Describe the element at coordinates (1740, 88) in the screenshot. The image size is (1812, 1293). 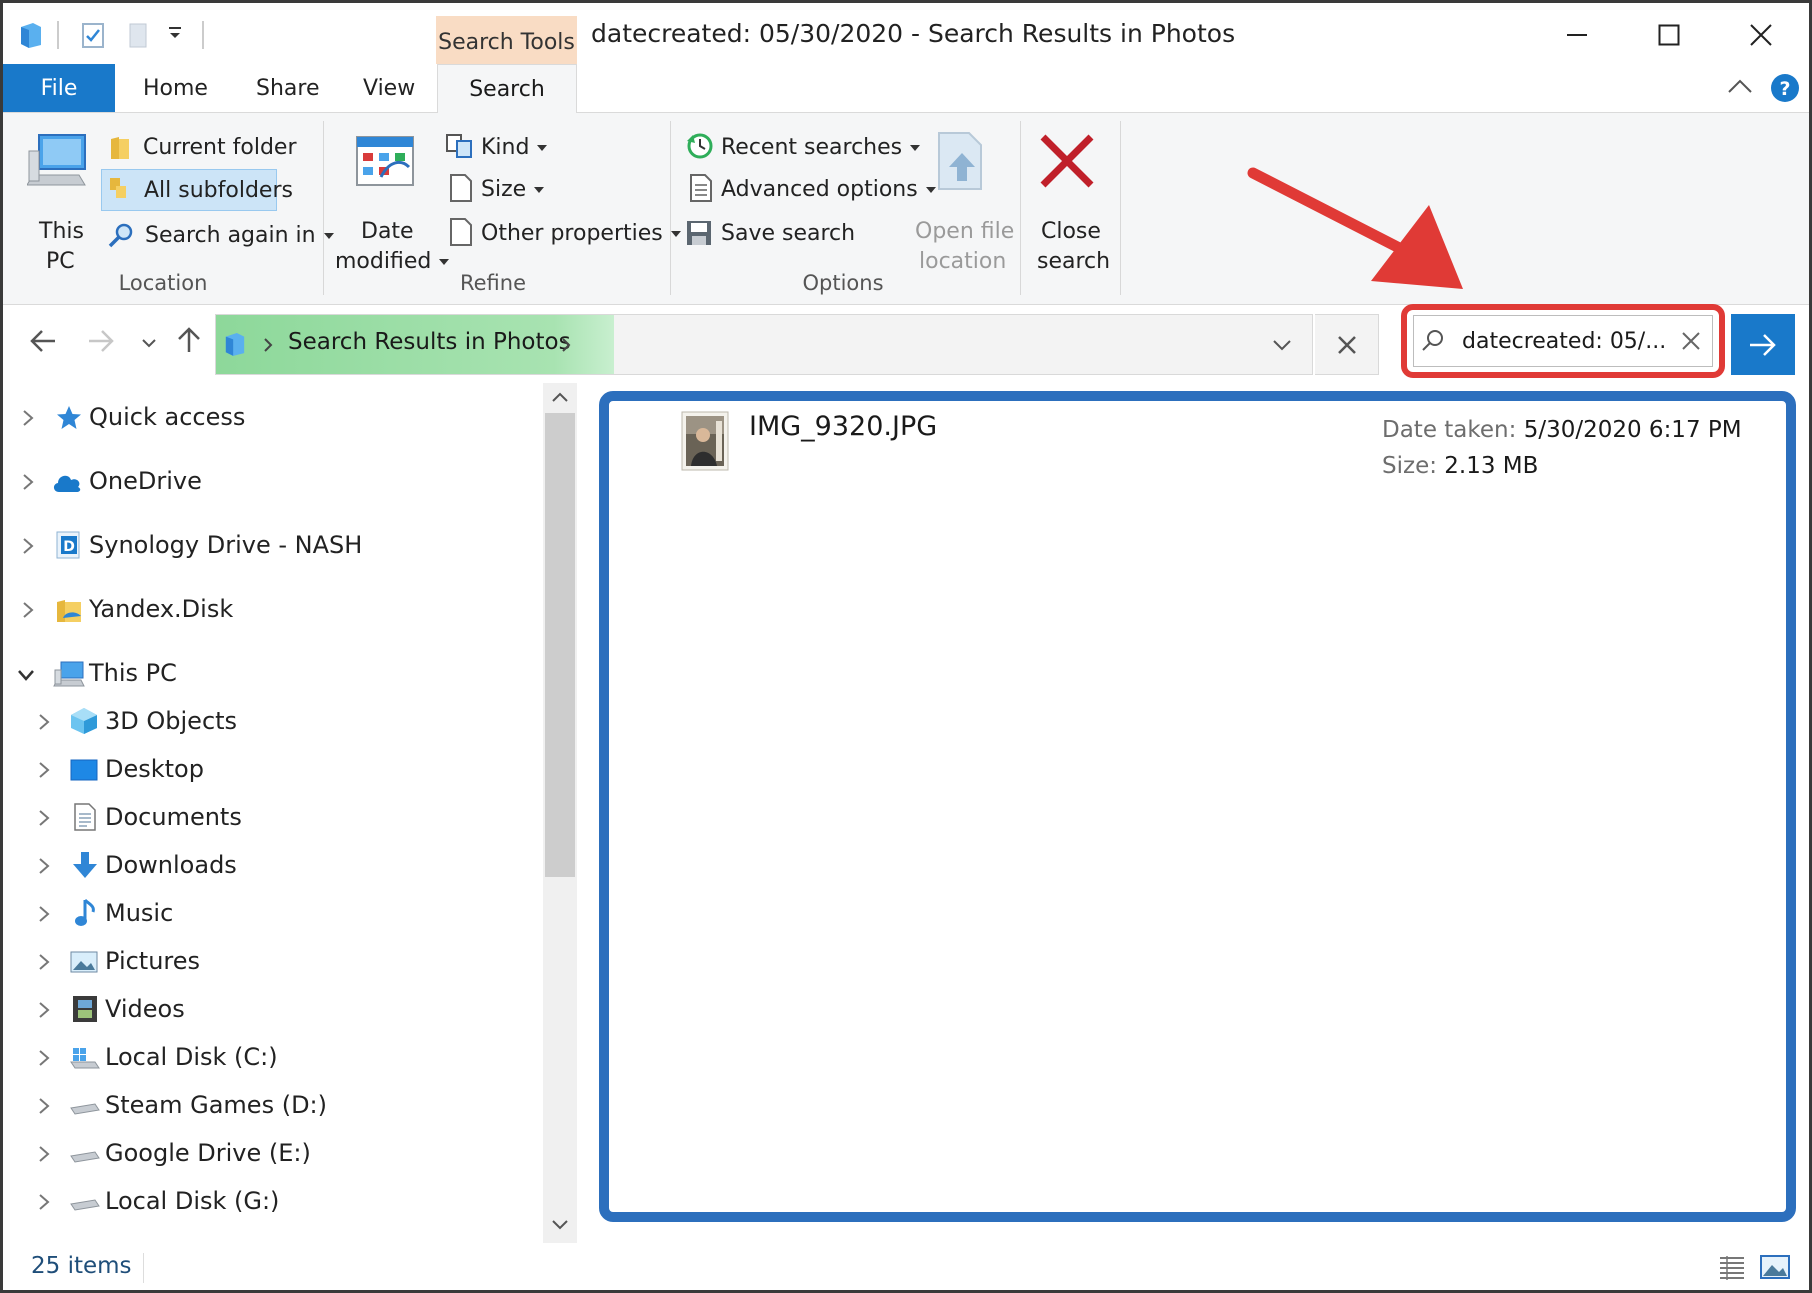
I see `collapse-ribbon-button` at that location.